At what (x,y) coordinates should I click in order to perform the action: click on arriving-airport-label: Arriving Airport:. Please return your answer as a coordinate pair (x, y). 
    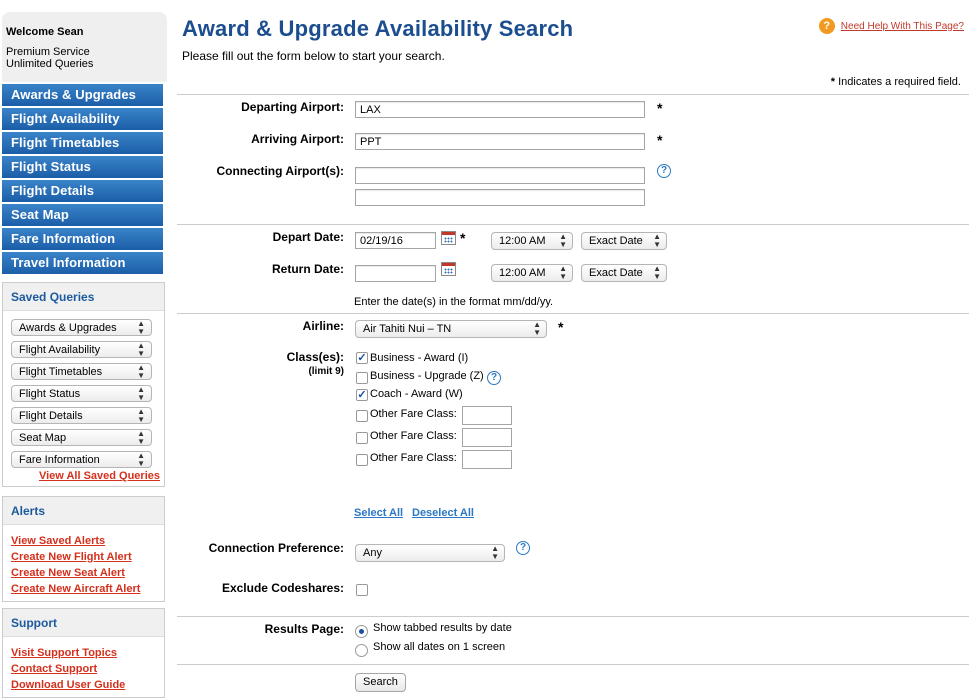
    Looking at the image, I should click on (297, 139).